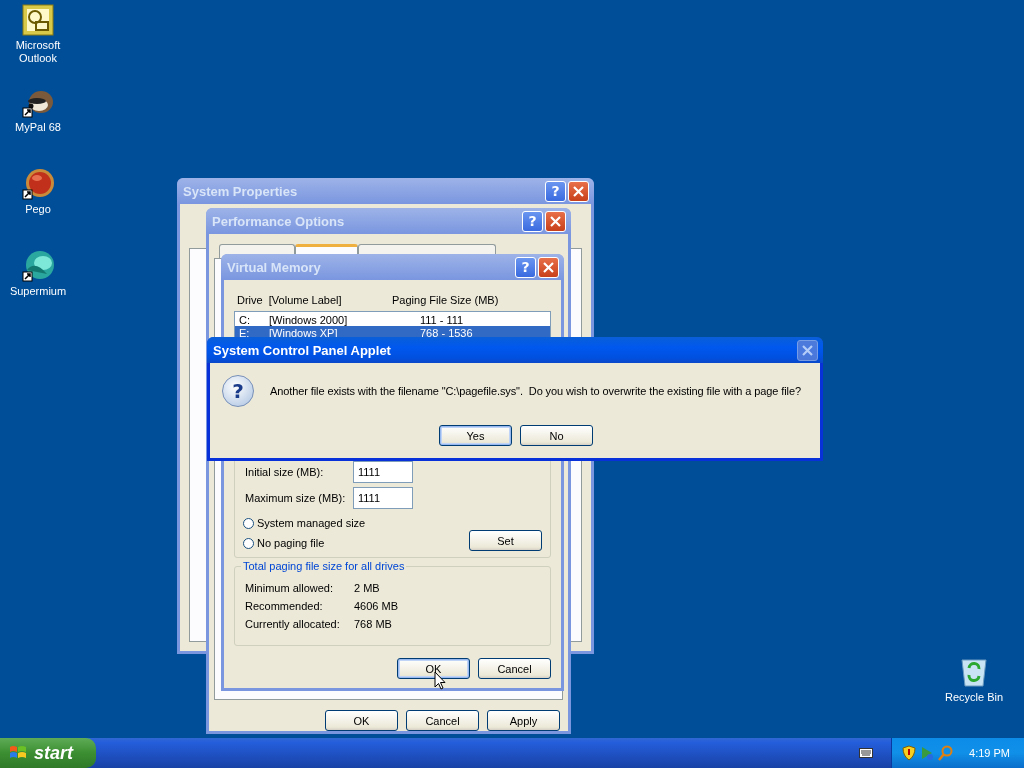  Describe the element at coordinates (38, 266) in the screenshot. I see `globe-icon` at that location.